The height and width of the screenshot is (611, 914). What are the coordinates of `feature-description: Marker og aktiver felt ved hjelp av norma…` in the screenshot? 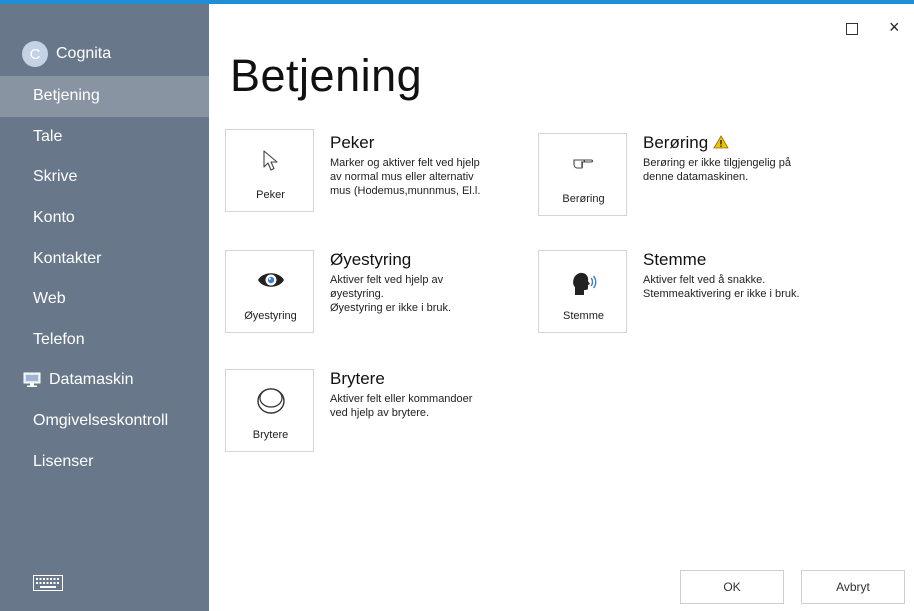 It's located at (405, 177).